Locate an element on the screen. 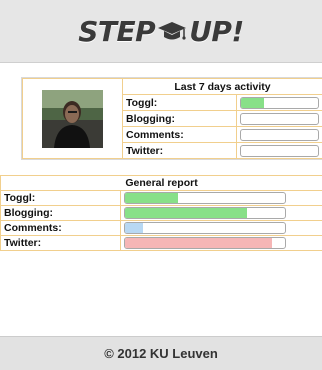 The height and width of the screenshot is (370, 322). report-row: Toggl: is located at coordinates (161, 198).